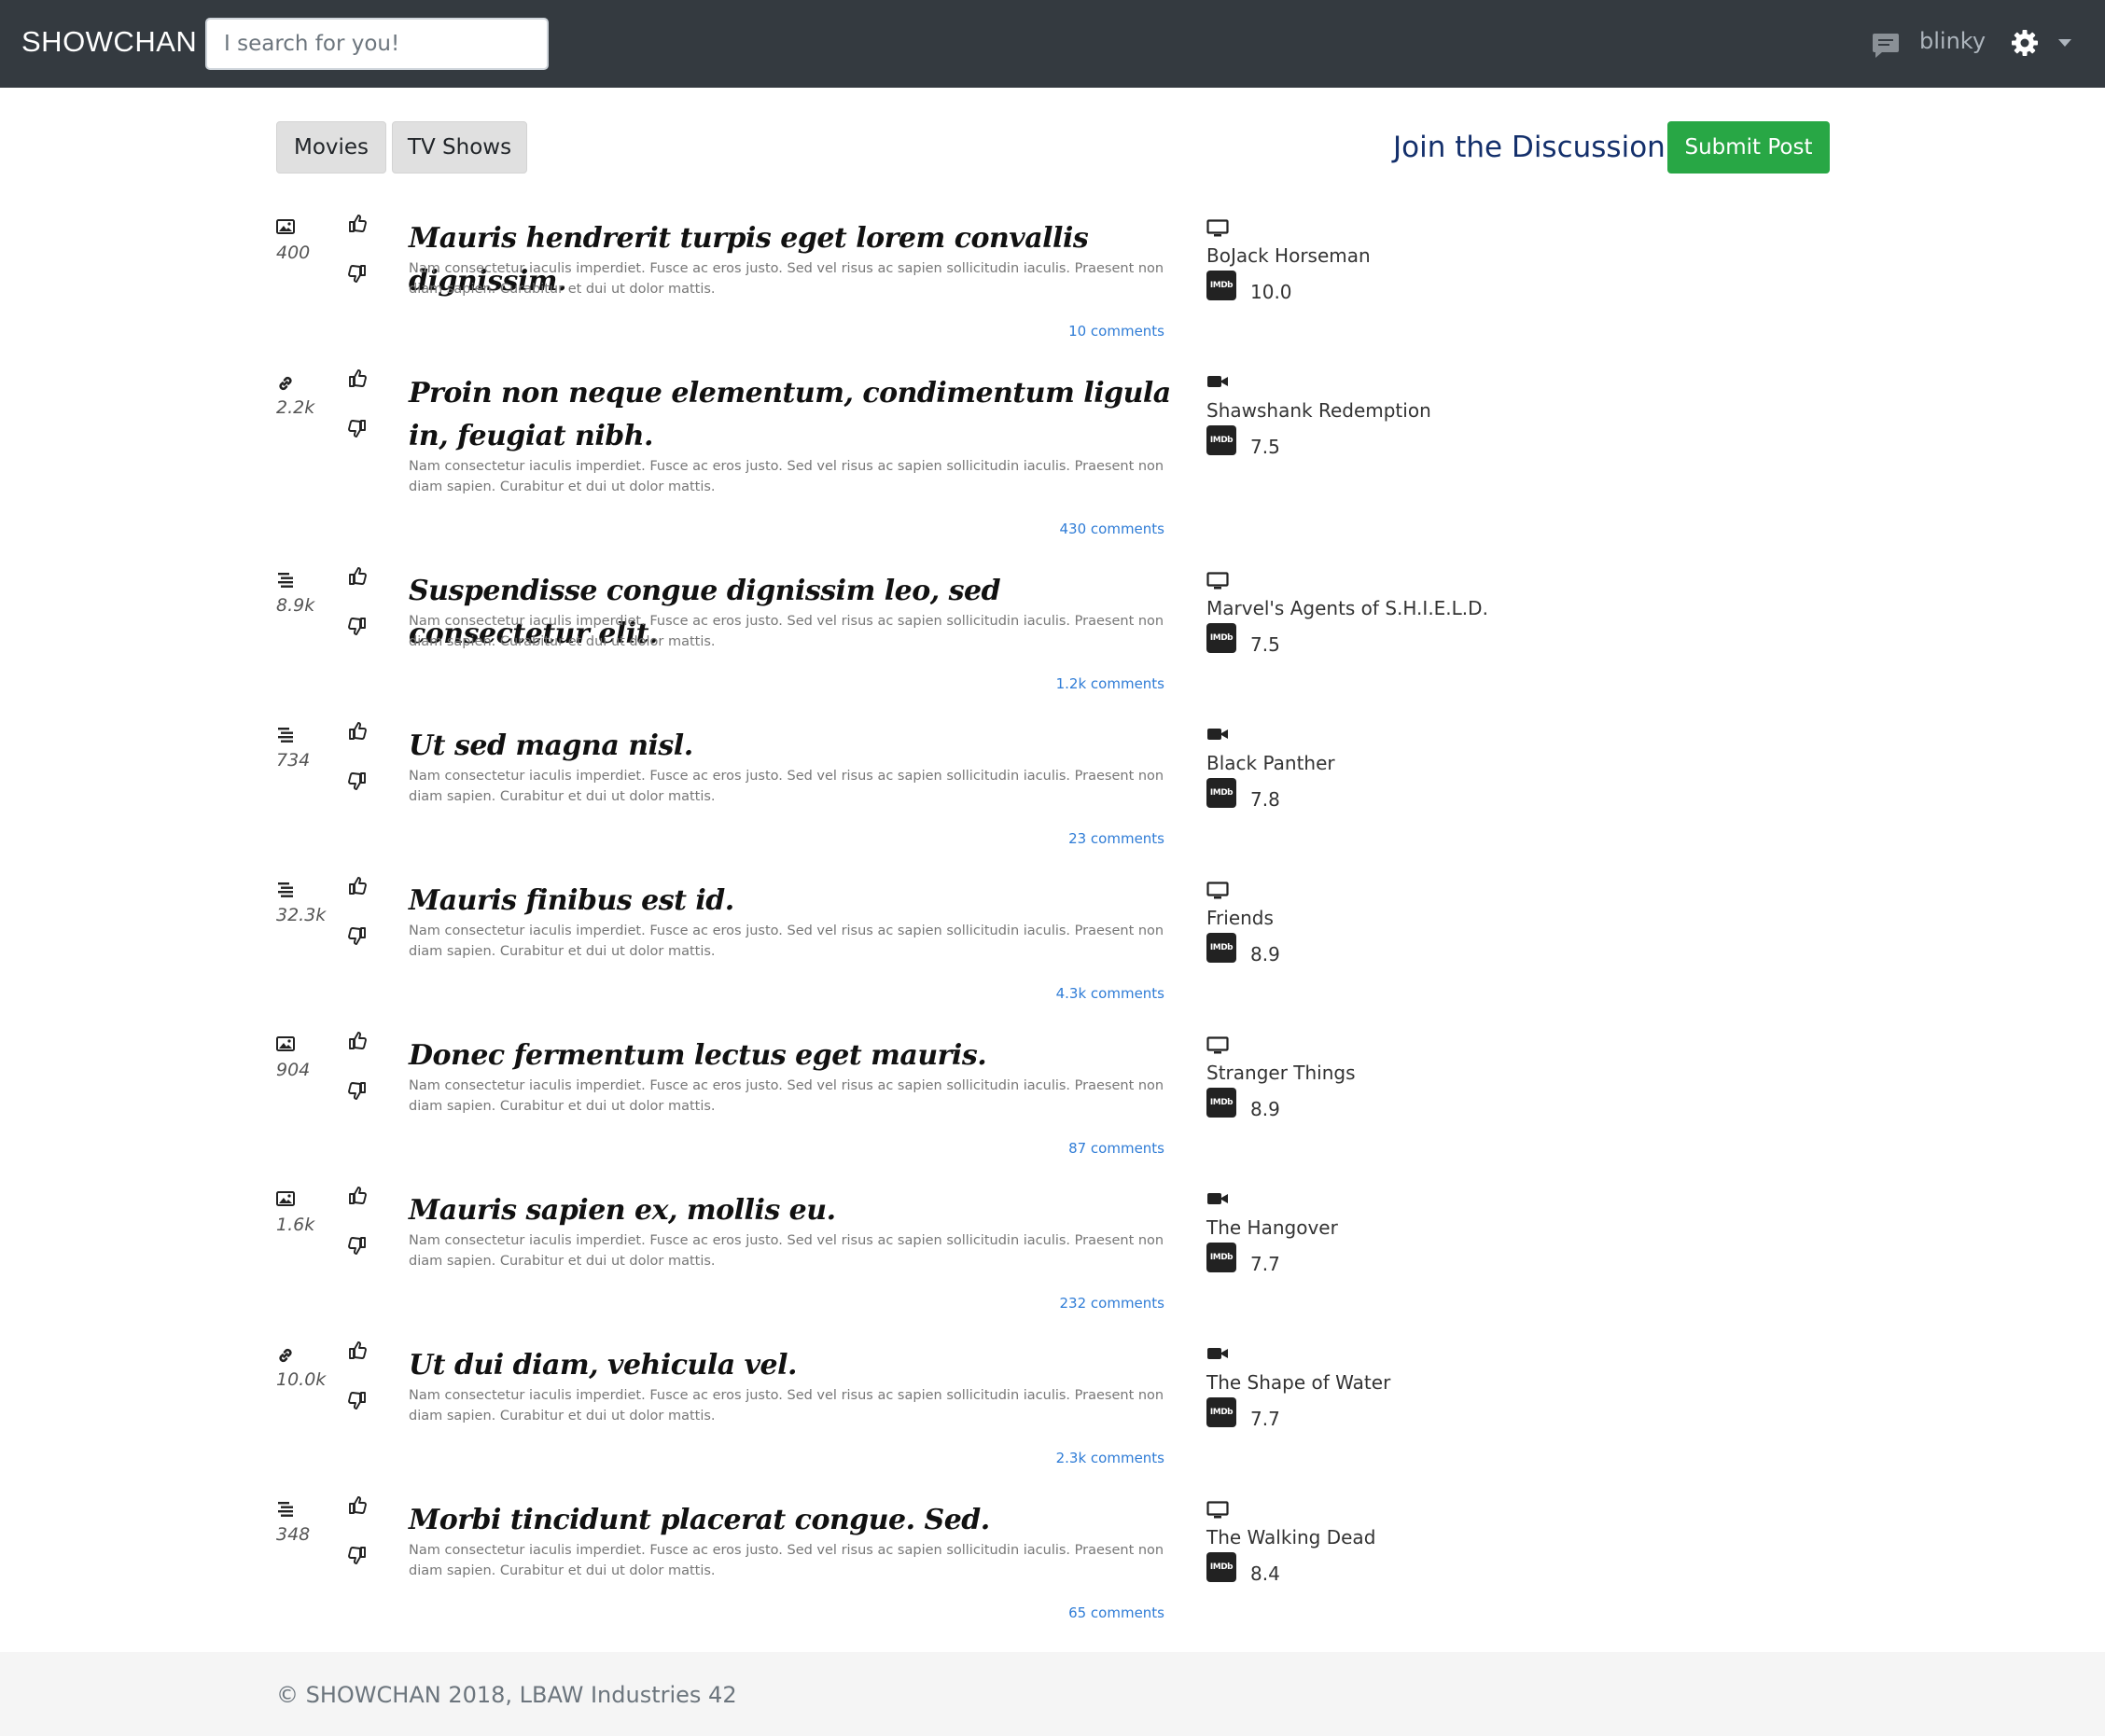 Image resolution: width=2105 pixels, height=1736 pixels. I want to click on post-title: Ut sed magna nisl., so click(791, 746).